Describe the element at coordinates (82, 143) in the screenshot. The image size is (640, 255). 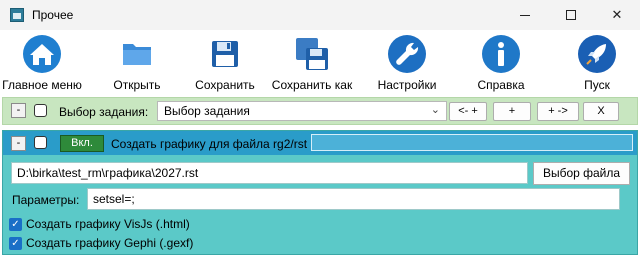
I see `enabled-toggle: Вкл.` at that location.